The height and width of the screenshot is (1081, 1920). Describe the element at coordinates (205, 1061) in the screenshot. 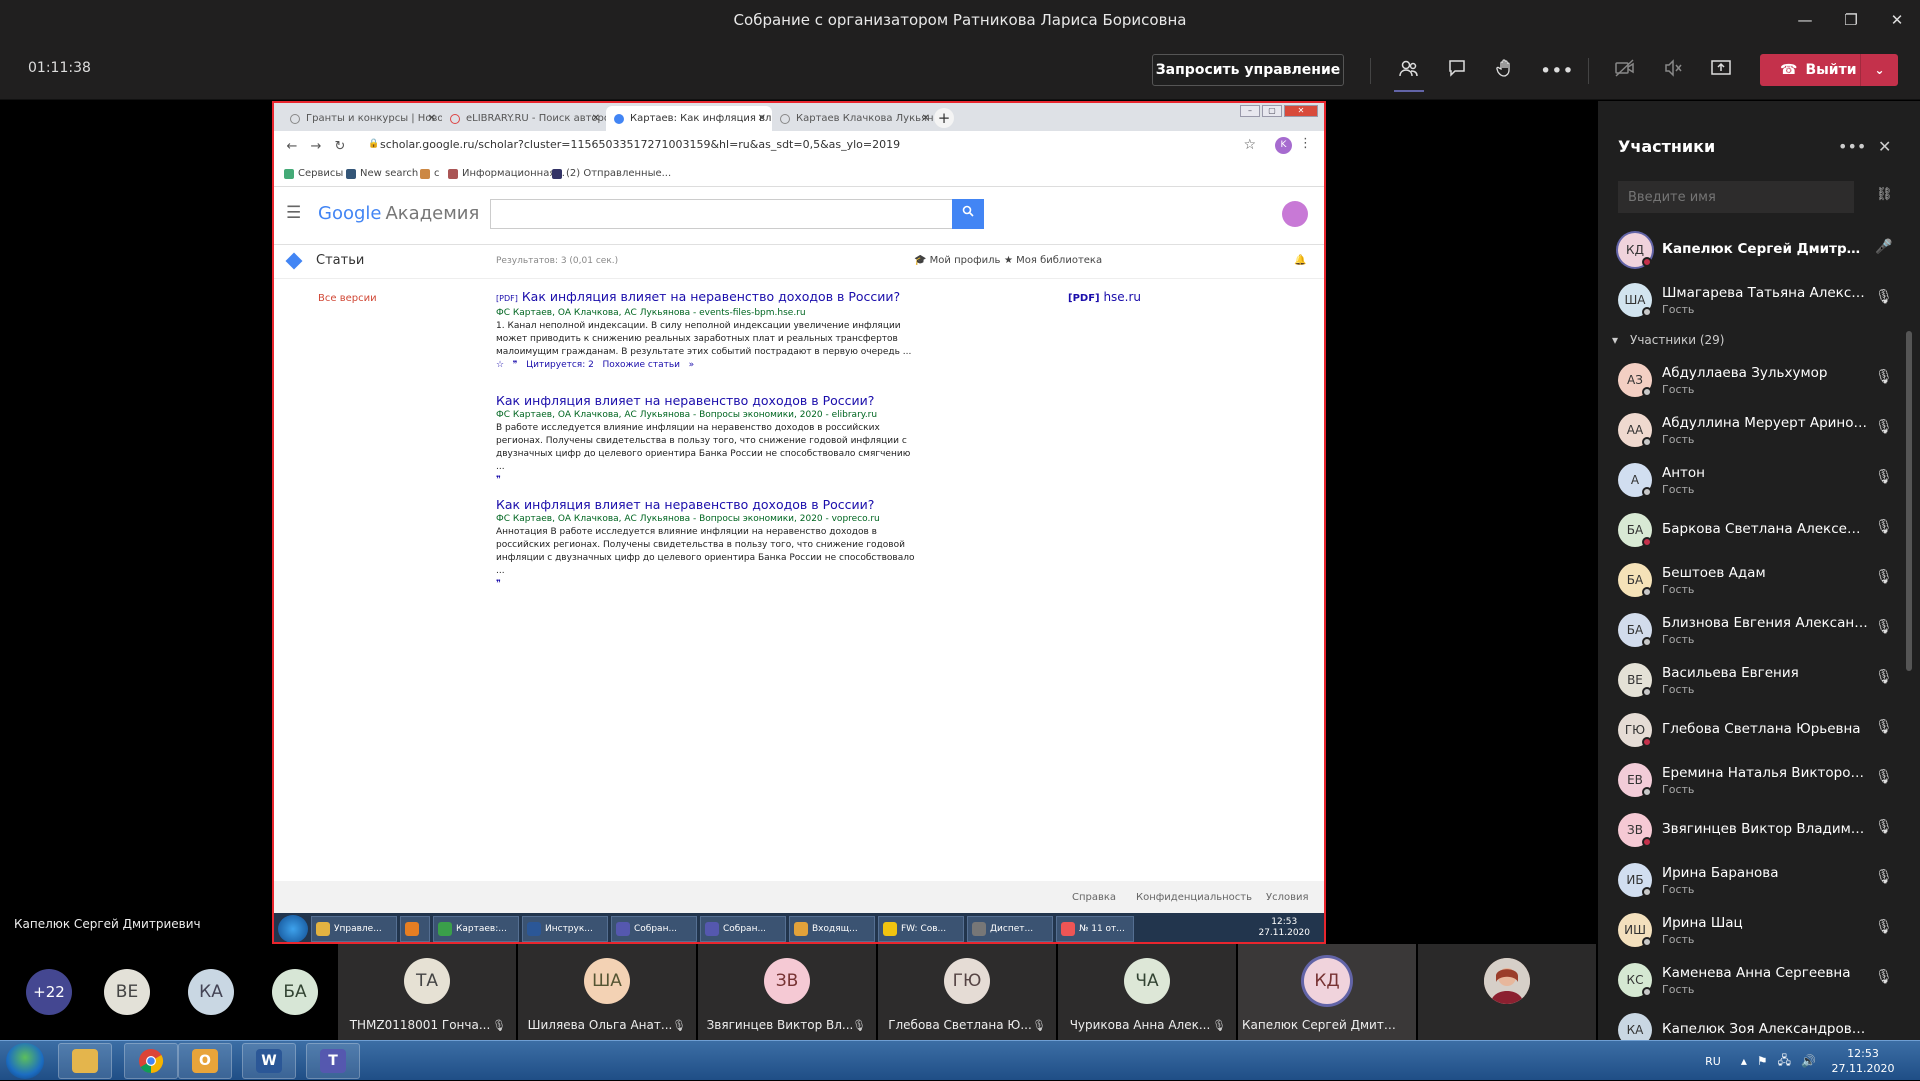

I see `taskbar-app-outlook: O` at that location.